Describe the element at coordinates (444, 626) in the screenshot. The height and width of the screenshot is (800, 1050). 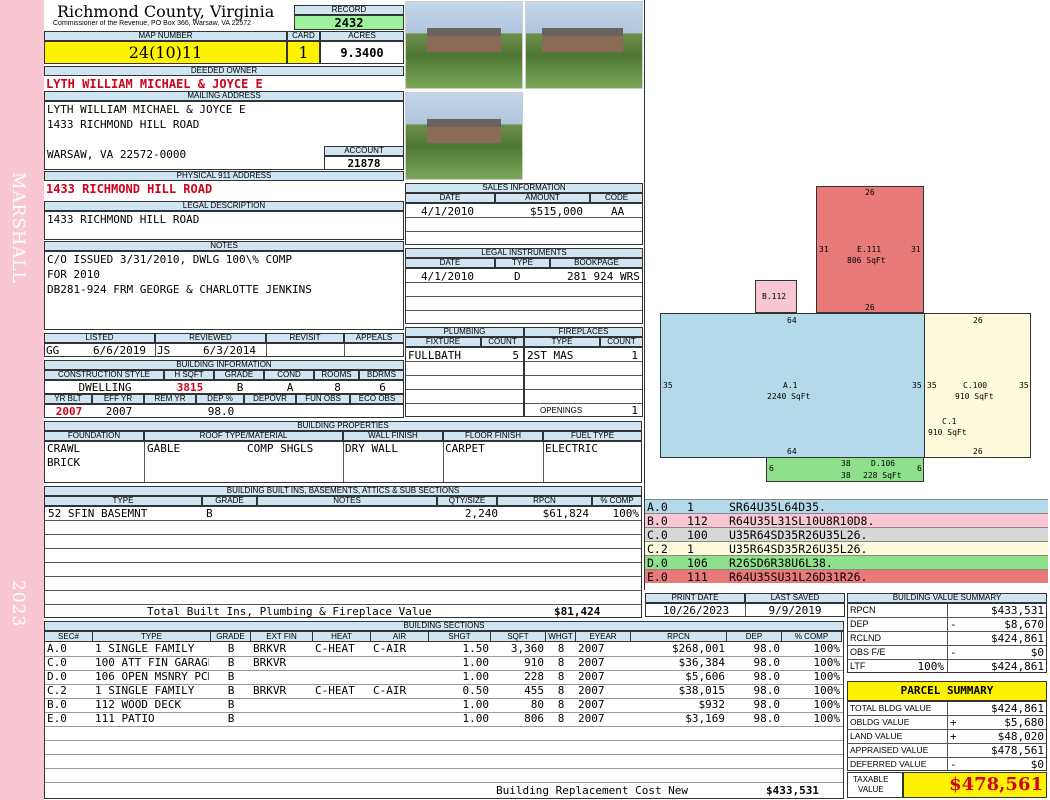
I see `sections-label: BUILDING SECTIONS` at that location.